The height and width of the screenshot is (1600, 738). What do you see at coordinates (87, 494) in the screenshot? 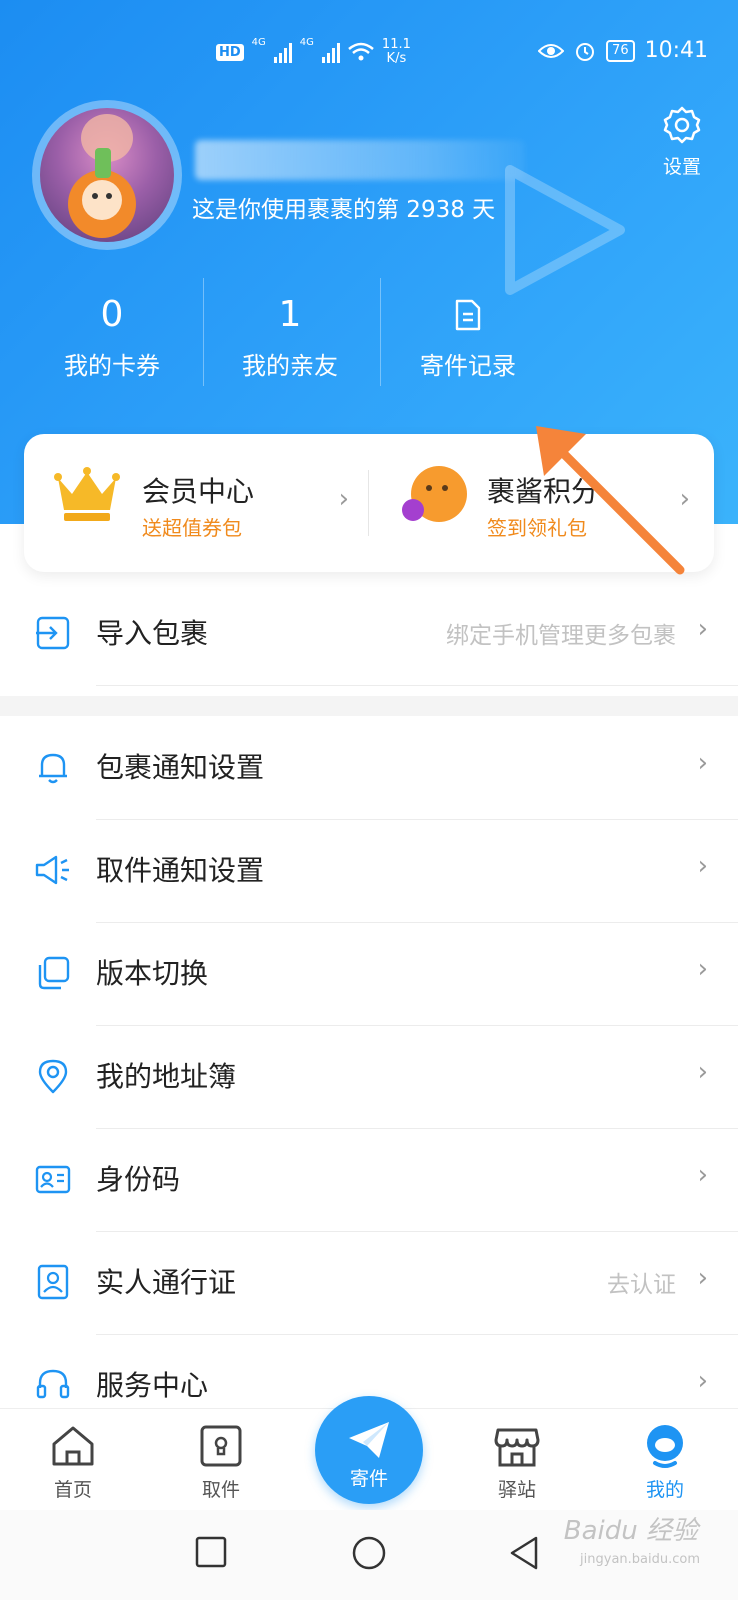
I see `crown-icon` at bounding box center [87, 494].